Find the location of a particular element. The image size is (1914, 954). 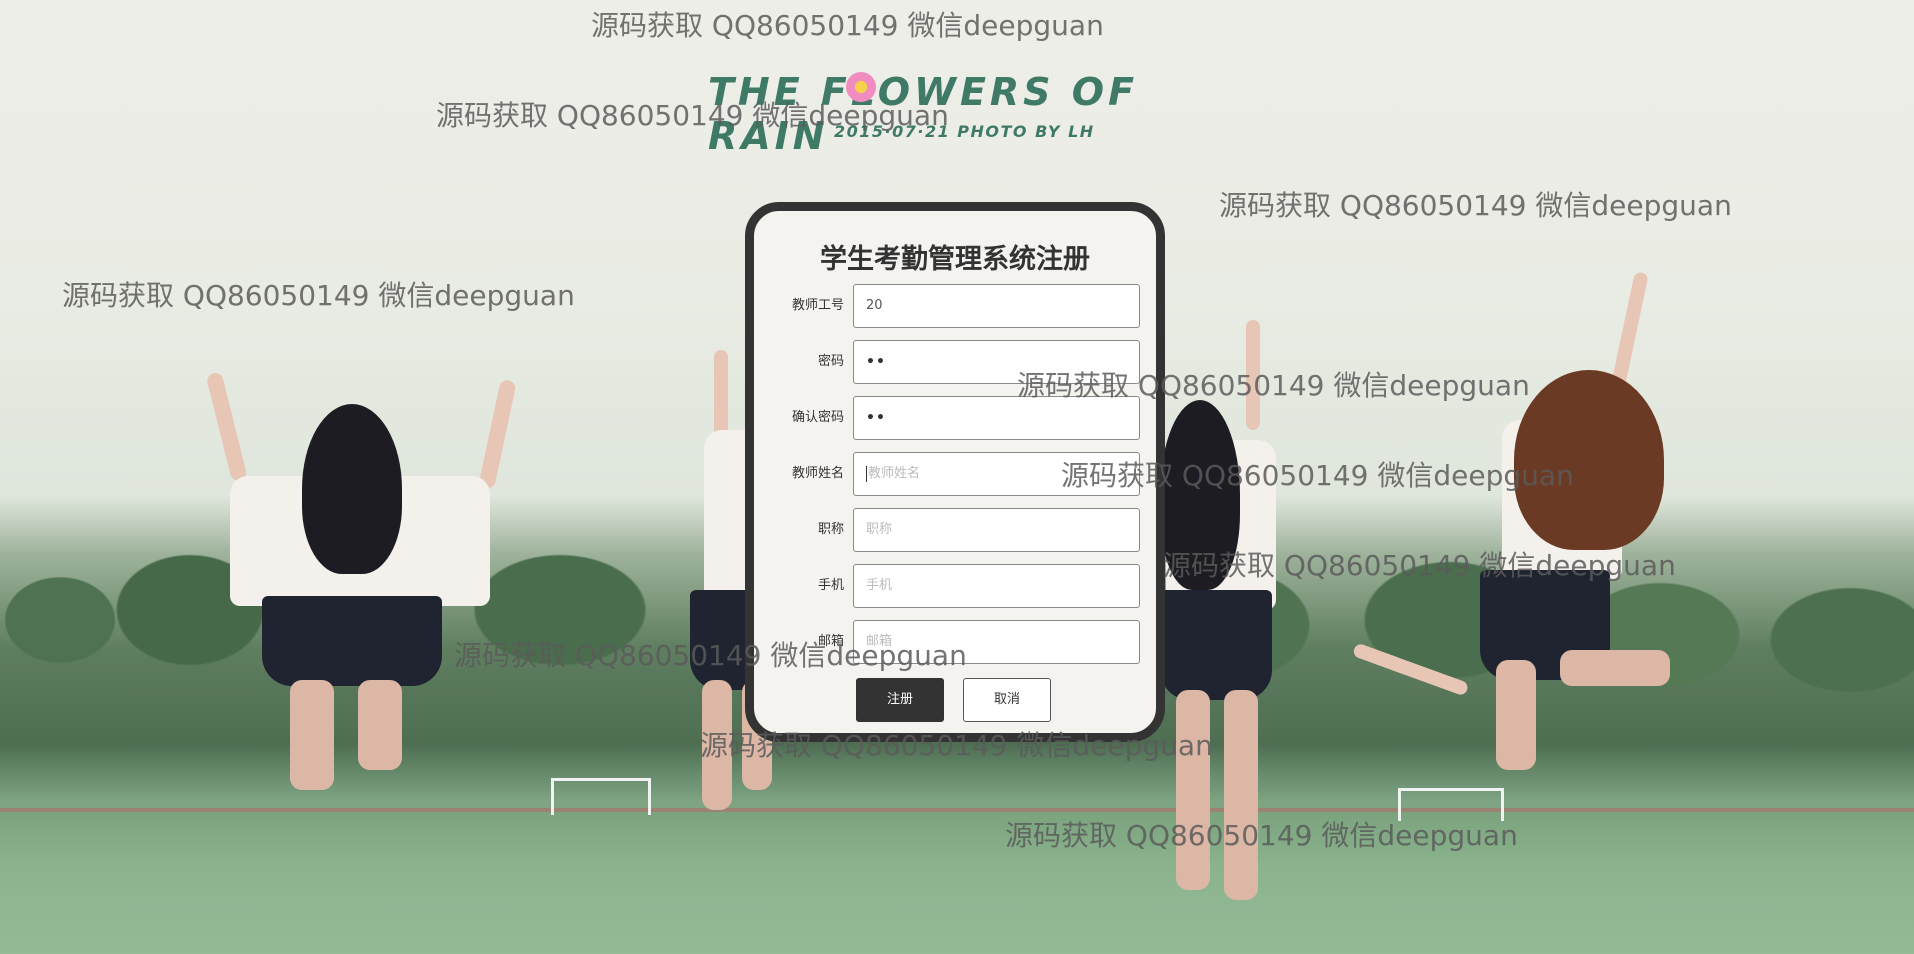

password-input: •• is located at coordinates (996, 362).